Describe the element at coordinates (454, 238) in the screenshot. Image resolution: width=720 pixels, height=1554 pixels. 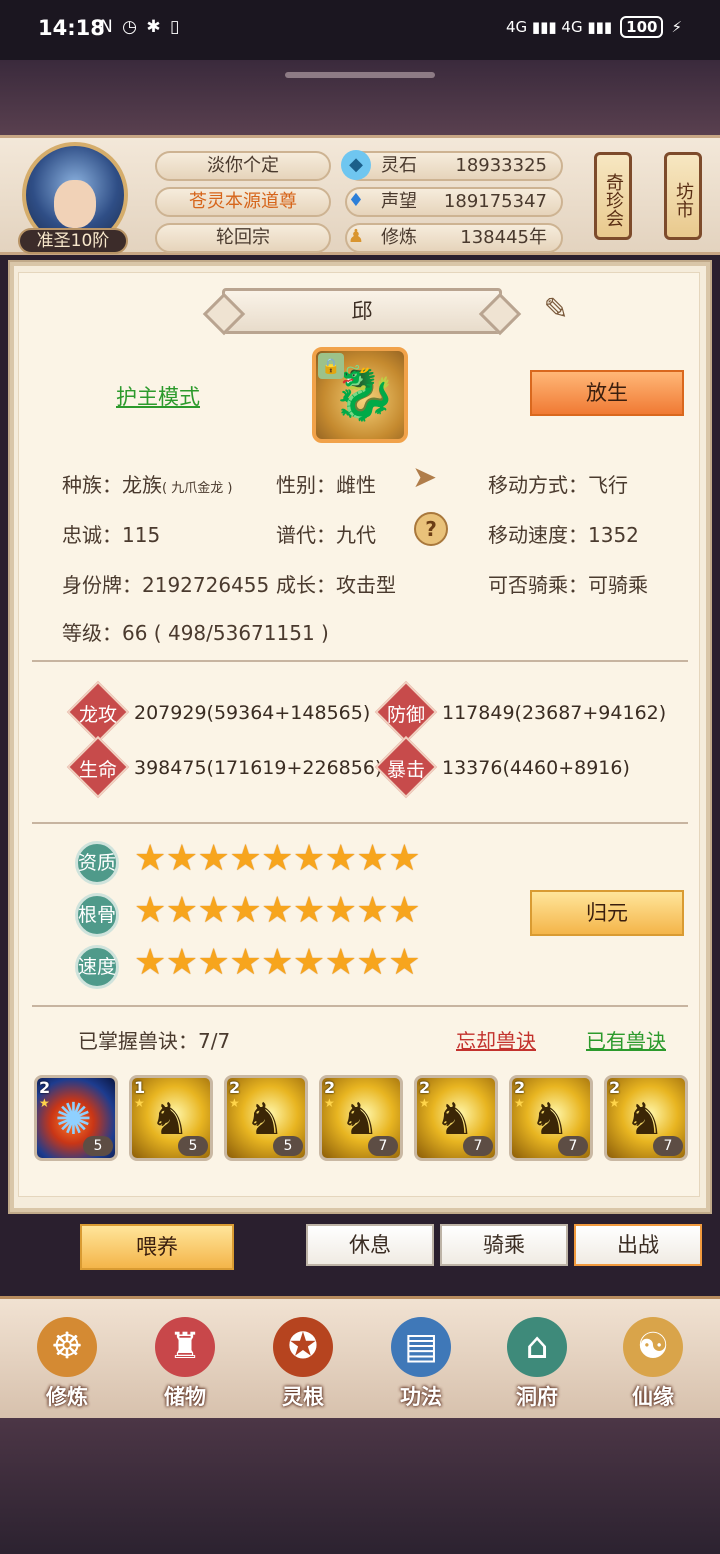
I see `resource-cultivation: ♟ 修炼 138445年` at that location.